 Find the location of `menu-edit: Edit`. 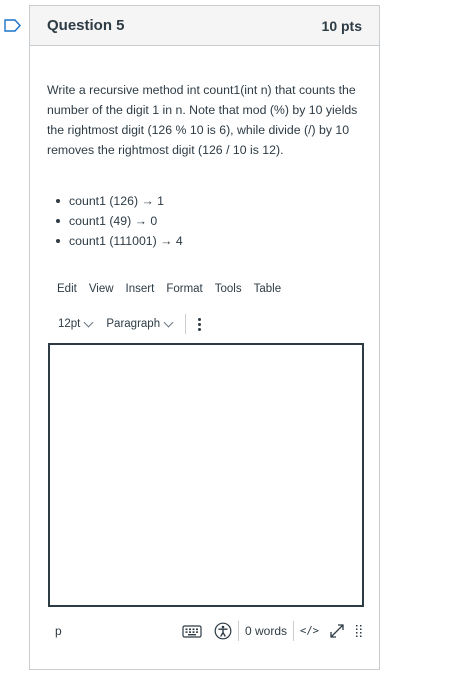

menu-edit: Edit is located at coordinates (67, 289).